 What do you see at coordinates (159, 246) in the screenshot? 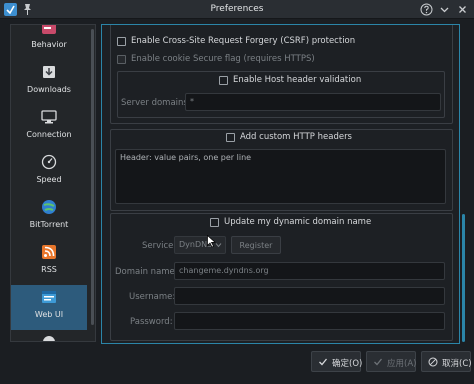
I see `service-label: Service:` at bounding box center [159, 246].